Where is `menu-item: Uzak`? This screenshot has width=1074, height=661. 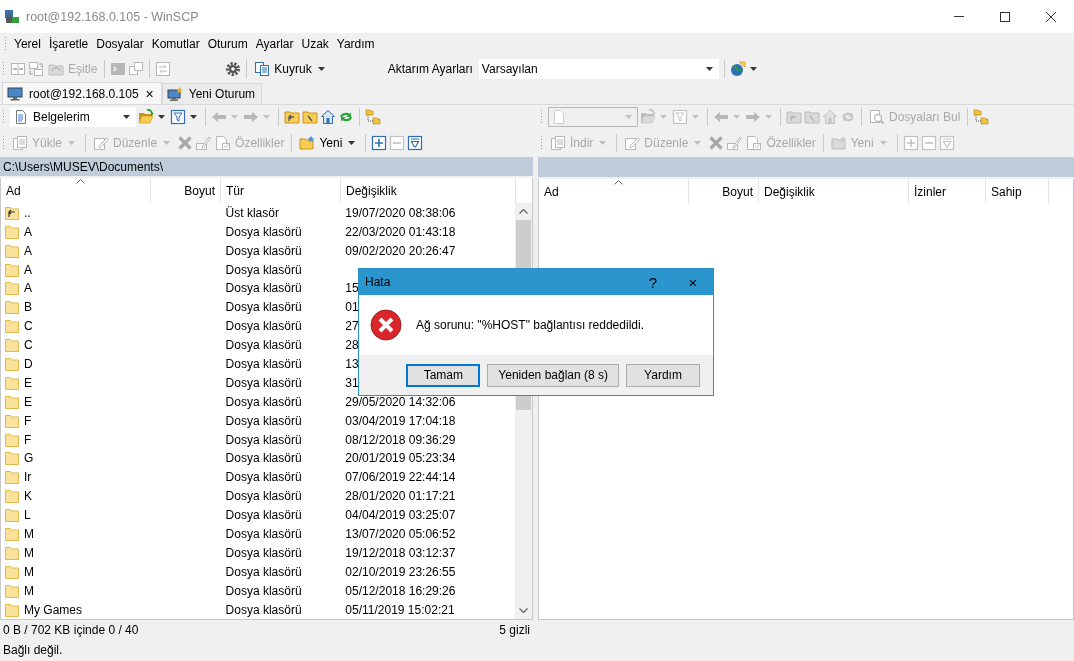
menu-item: Uzak is located at coordinates (315, 44).